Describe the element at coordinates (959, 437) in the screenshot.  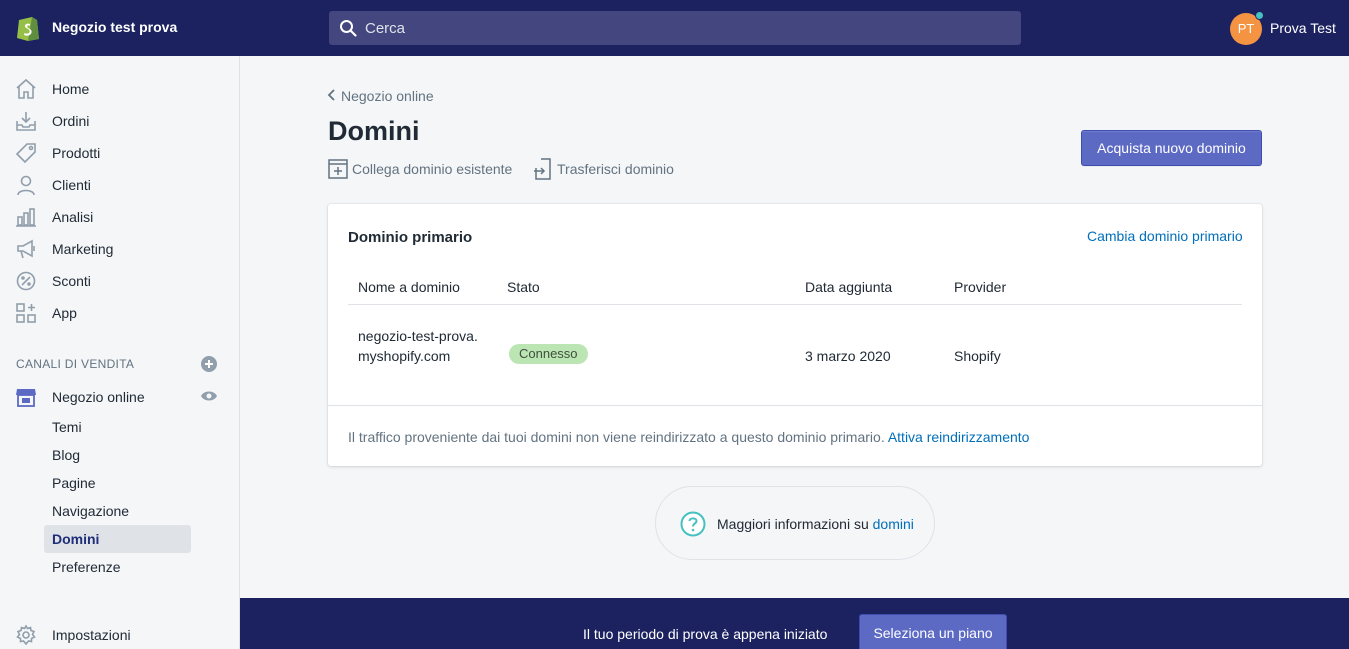
I see `enable-redirect-link: Attiva reindirizzamento` at that location.